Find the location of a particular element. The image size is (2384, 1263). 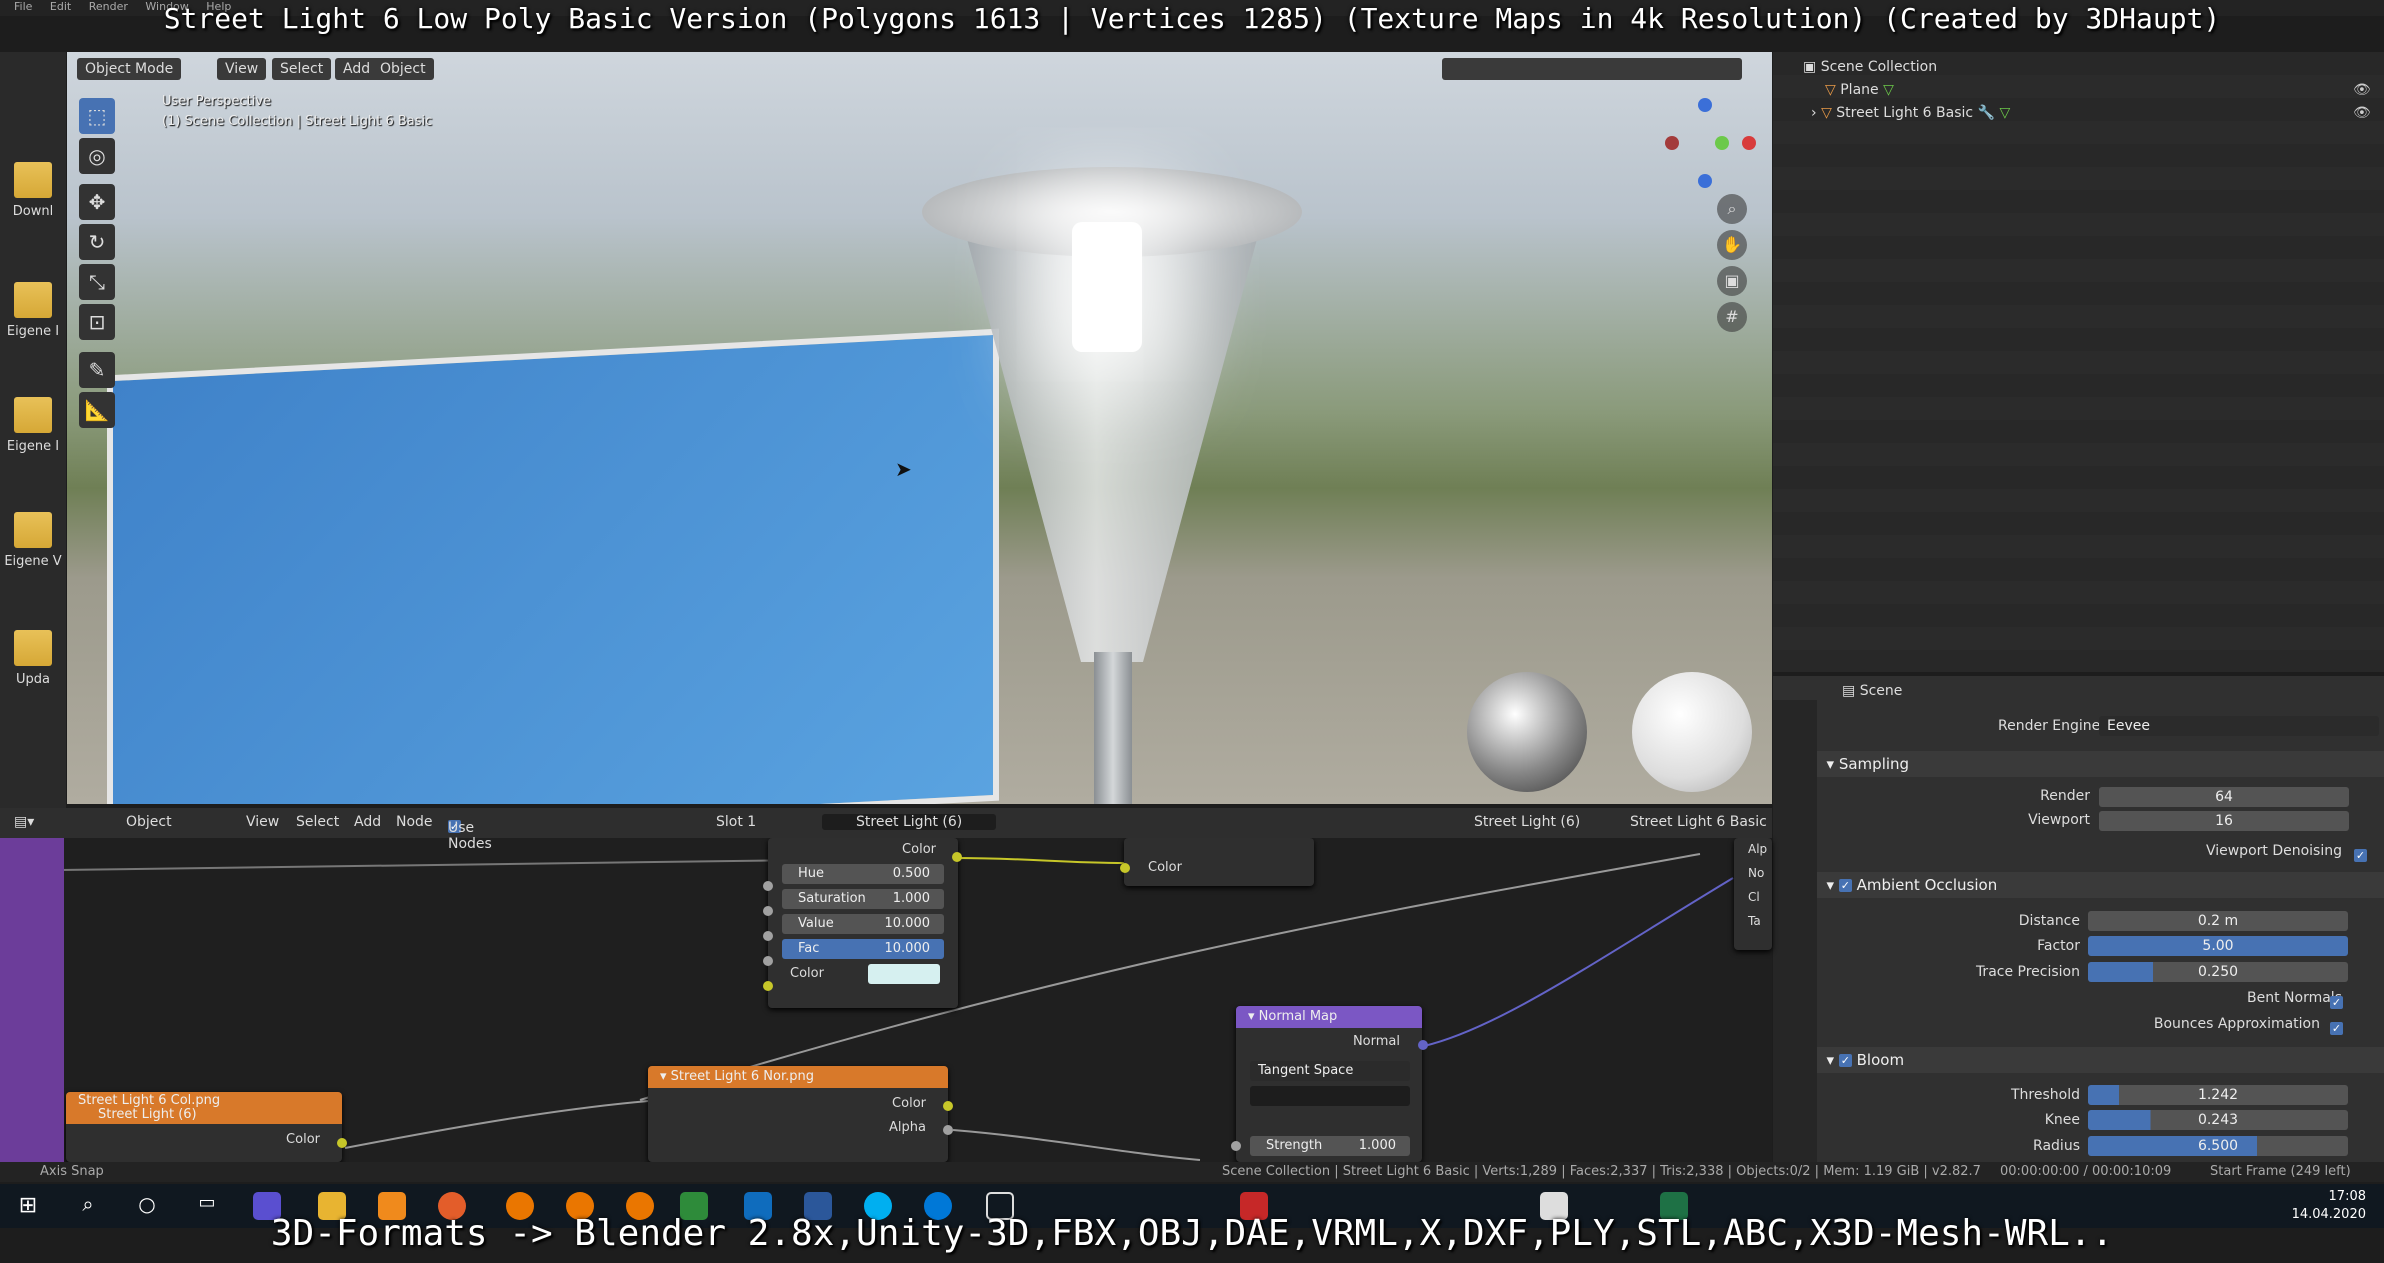

cursor-tool-icon: ◎ is located at coordinates (97, 156).